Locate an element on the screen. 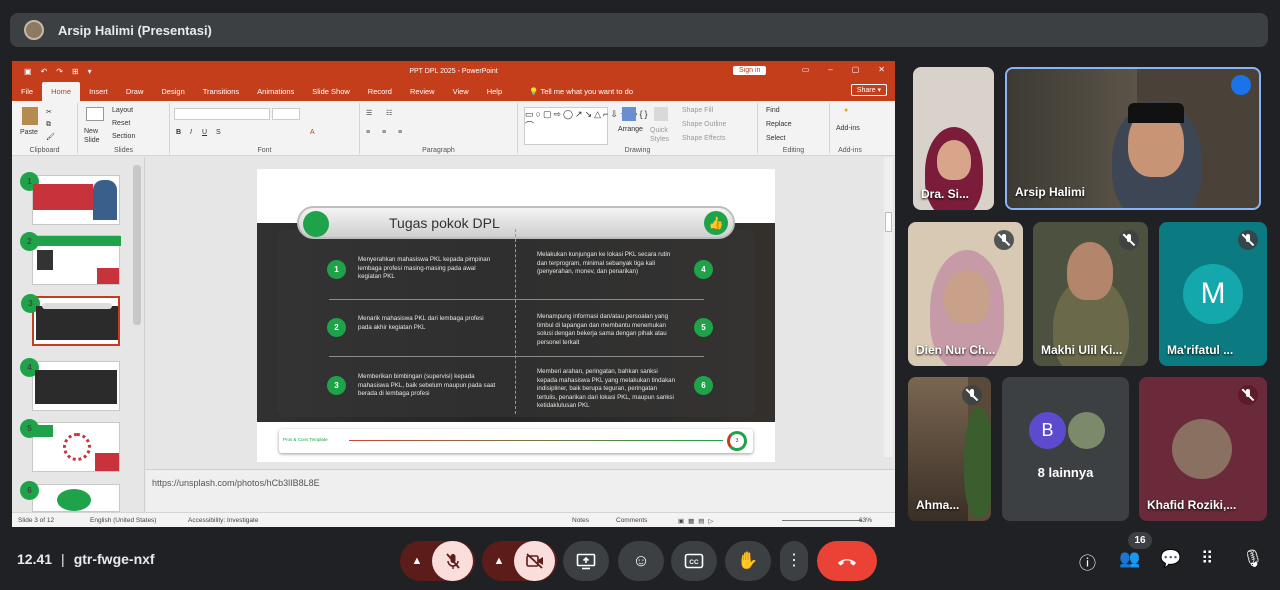  slide-thumbnail: 4 is located at coordinates (70, 384).